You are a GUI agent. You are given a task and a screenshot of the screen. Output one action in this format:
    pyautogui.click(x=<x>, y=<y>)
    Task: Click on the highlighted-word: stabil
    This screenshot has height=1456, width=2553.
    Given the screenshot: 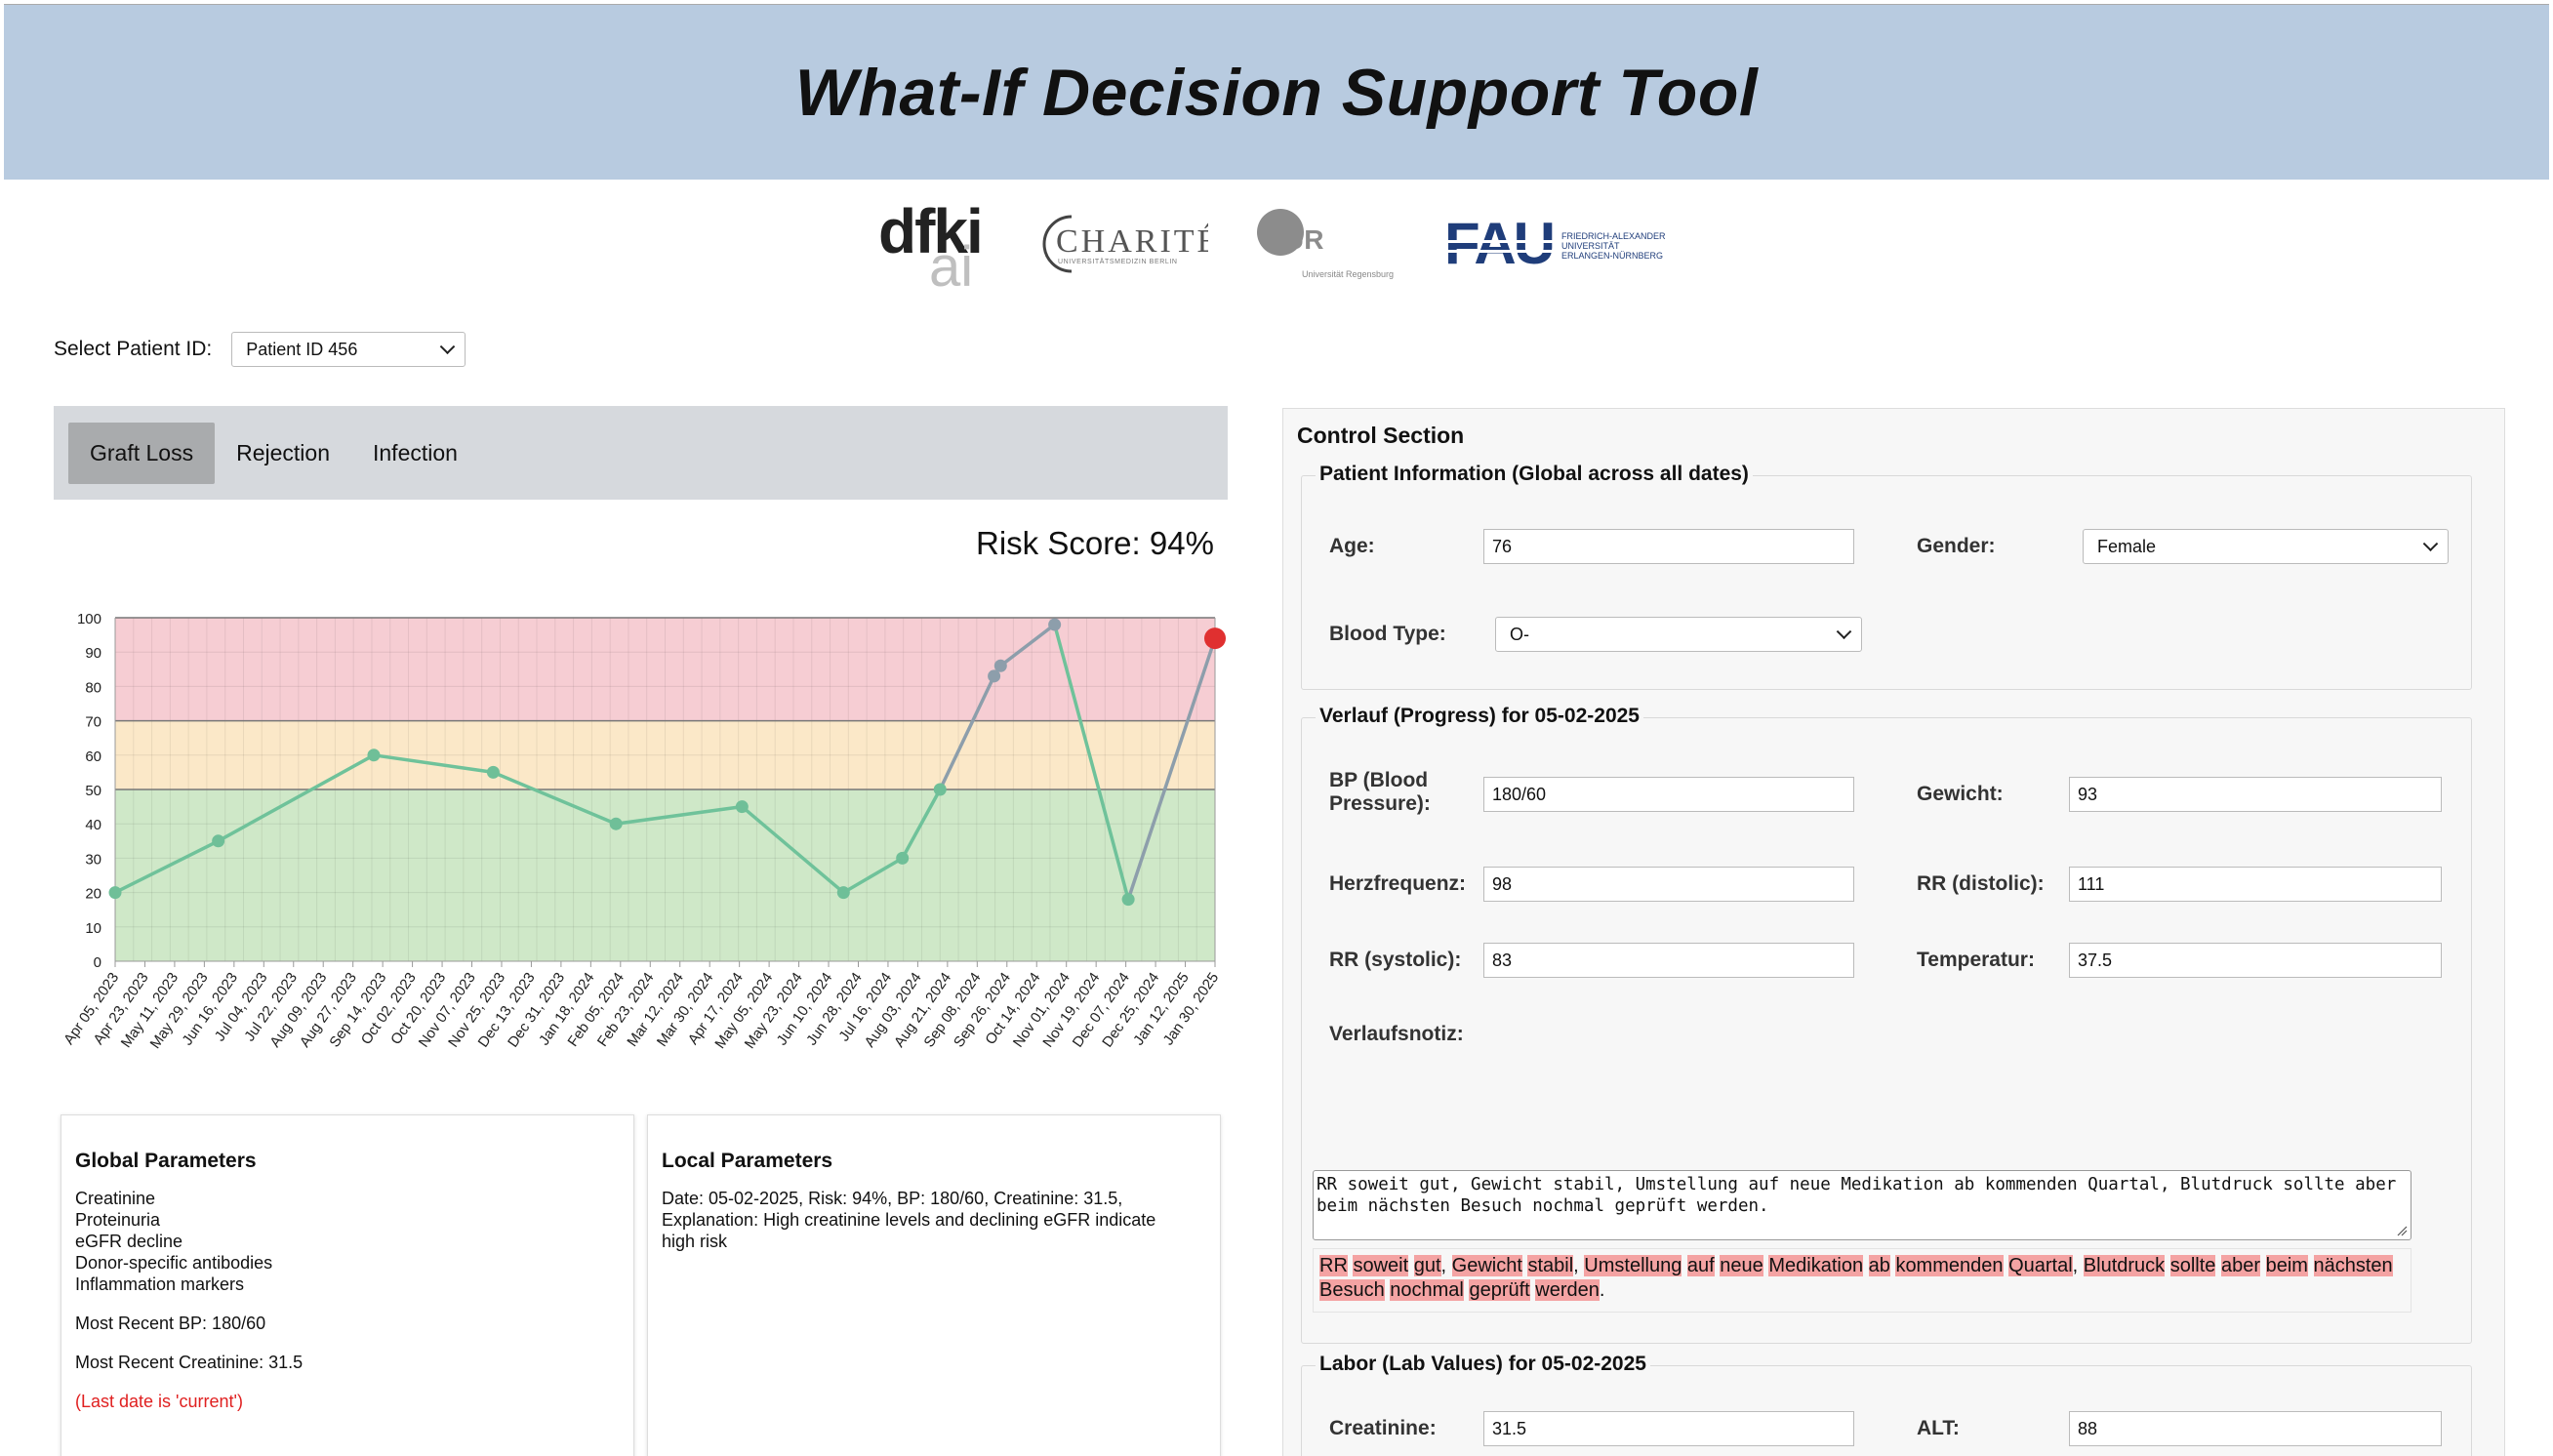 What is the action you would take?
    pyautogui.click(x=1550, y=1265)
    